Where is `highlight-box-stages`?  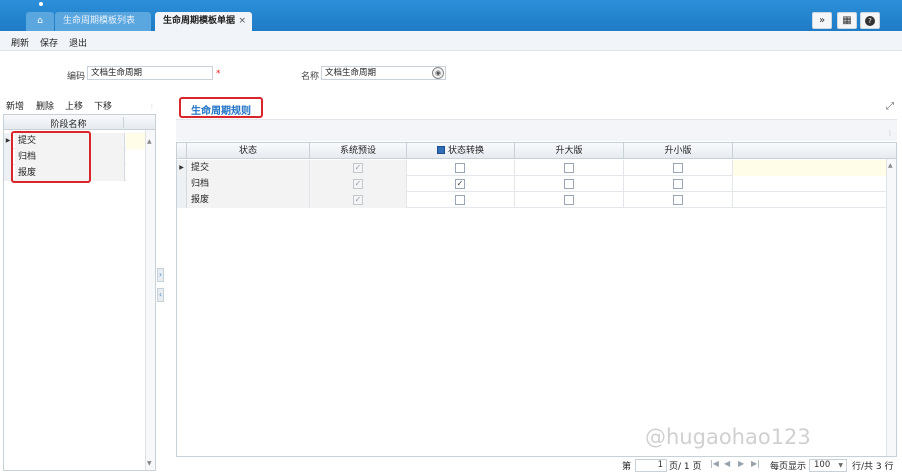
highlight-box-stages is located at coordinates (51, 157).